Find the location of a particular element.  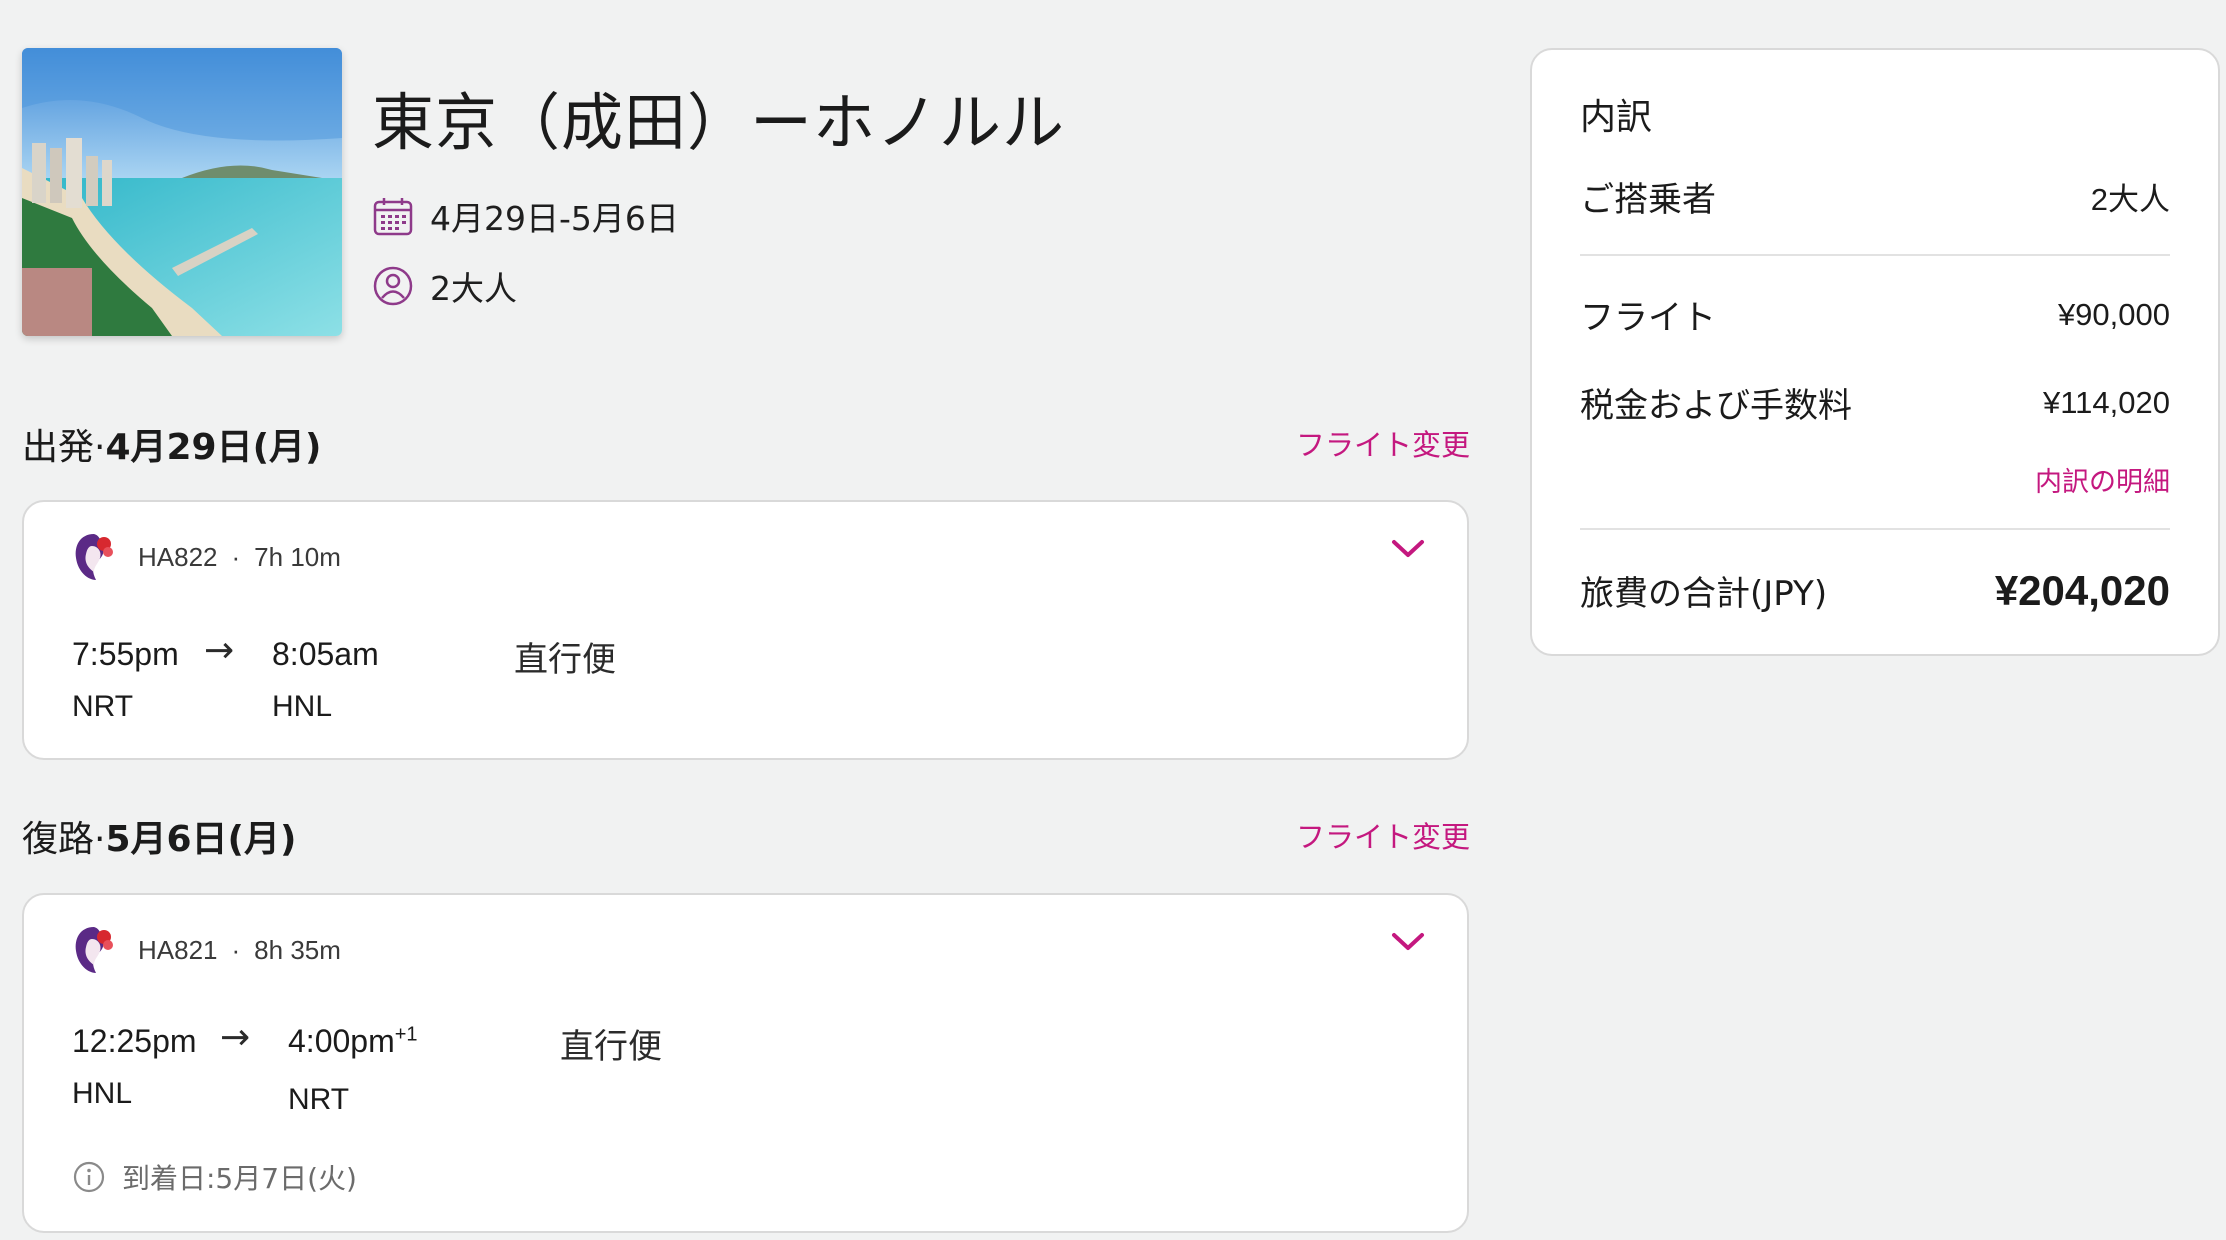

trip-title: 東京（成田）ーホノルル is located at coordinates (719, 122).